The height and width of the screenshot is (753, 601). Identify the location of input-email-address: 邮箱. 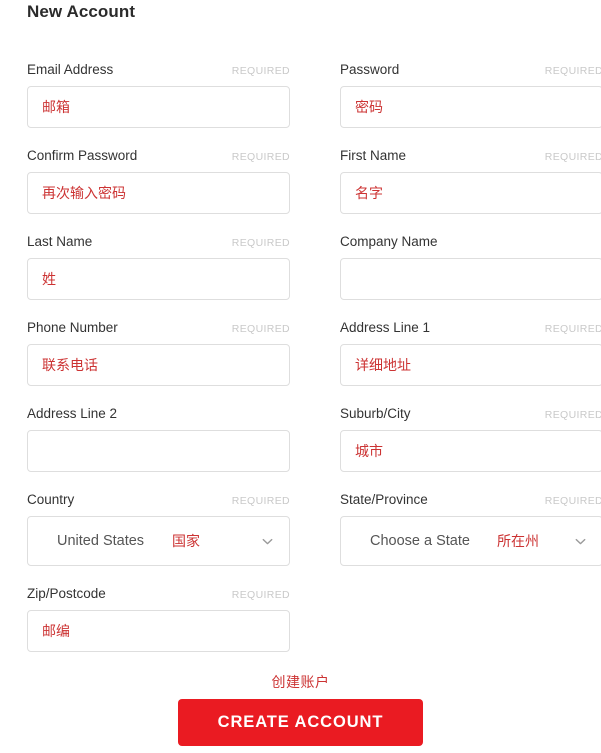
(158, 107).